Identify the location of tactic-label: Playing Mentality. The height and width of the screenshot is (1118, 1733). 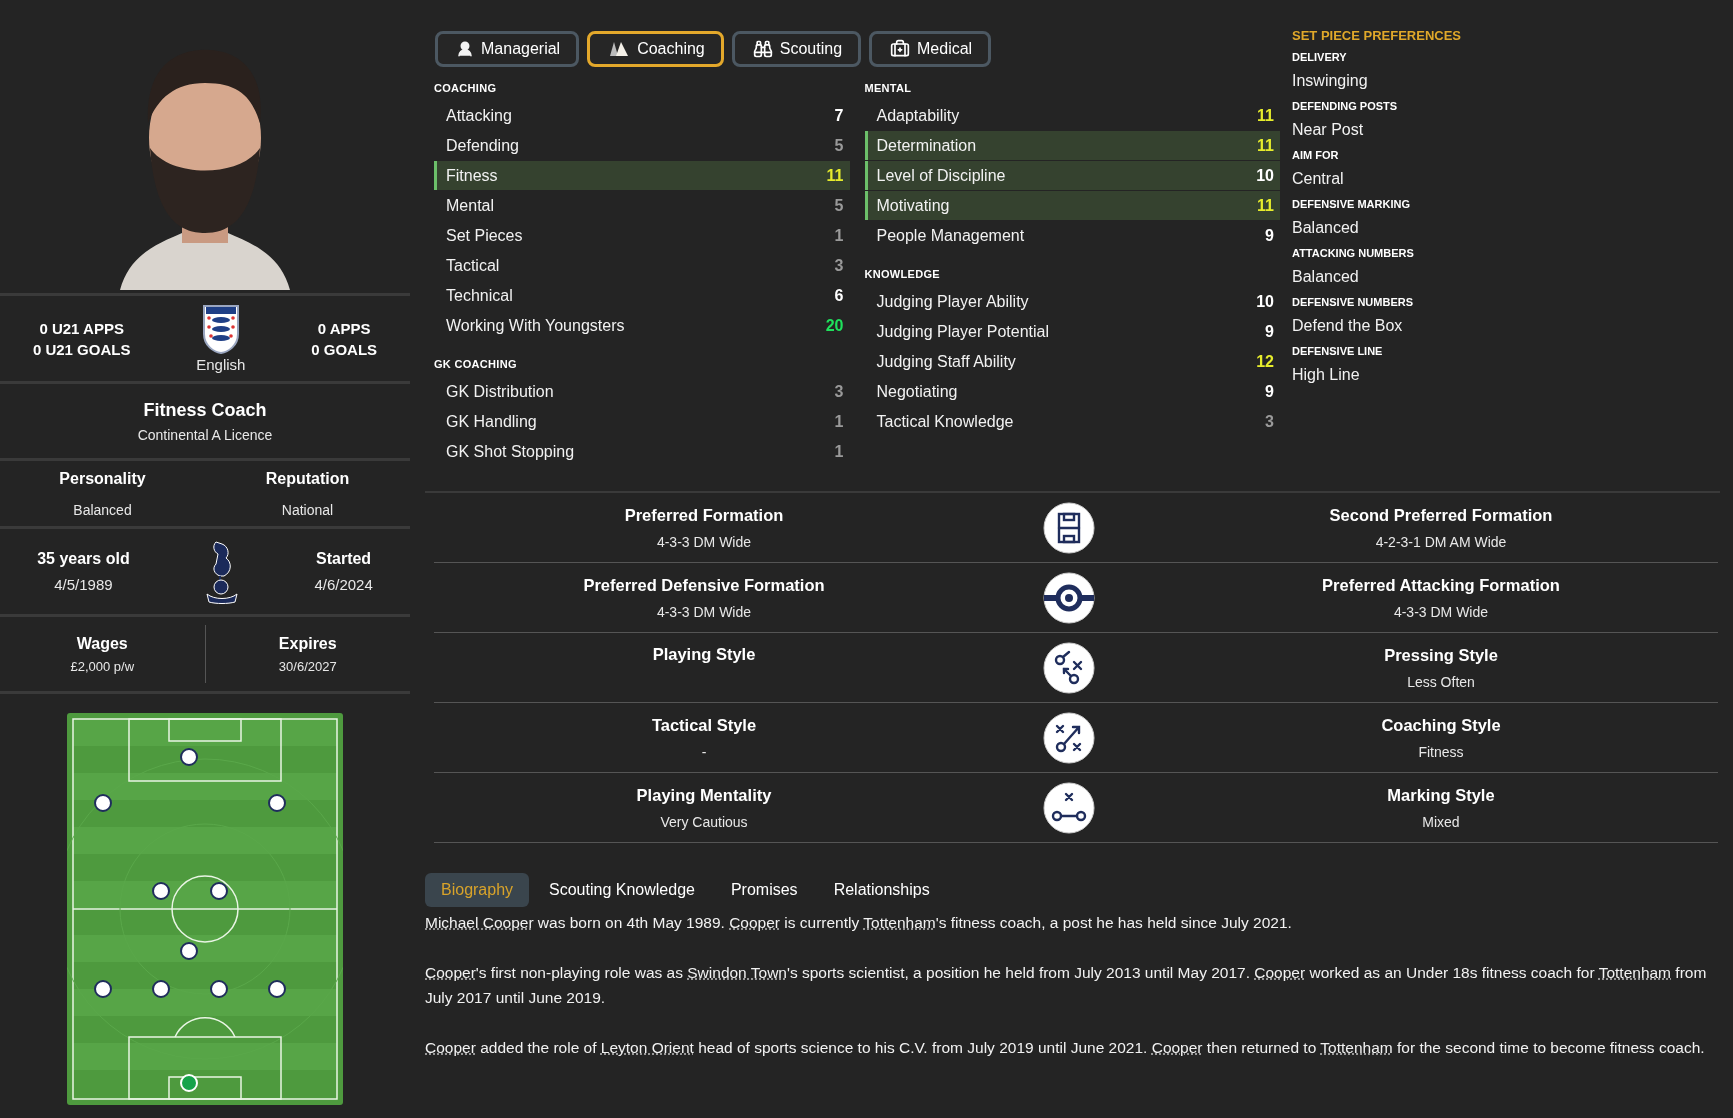
(704, 795).